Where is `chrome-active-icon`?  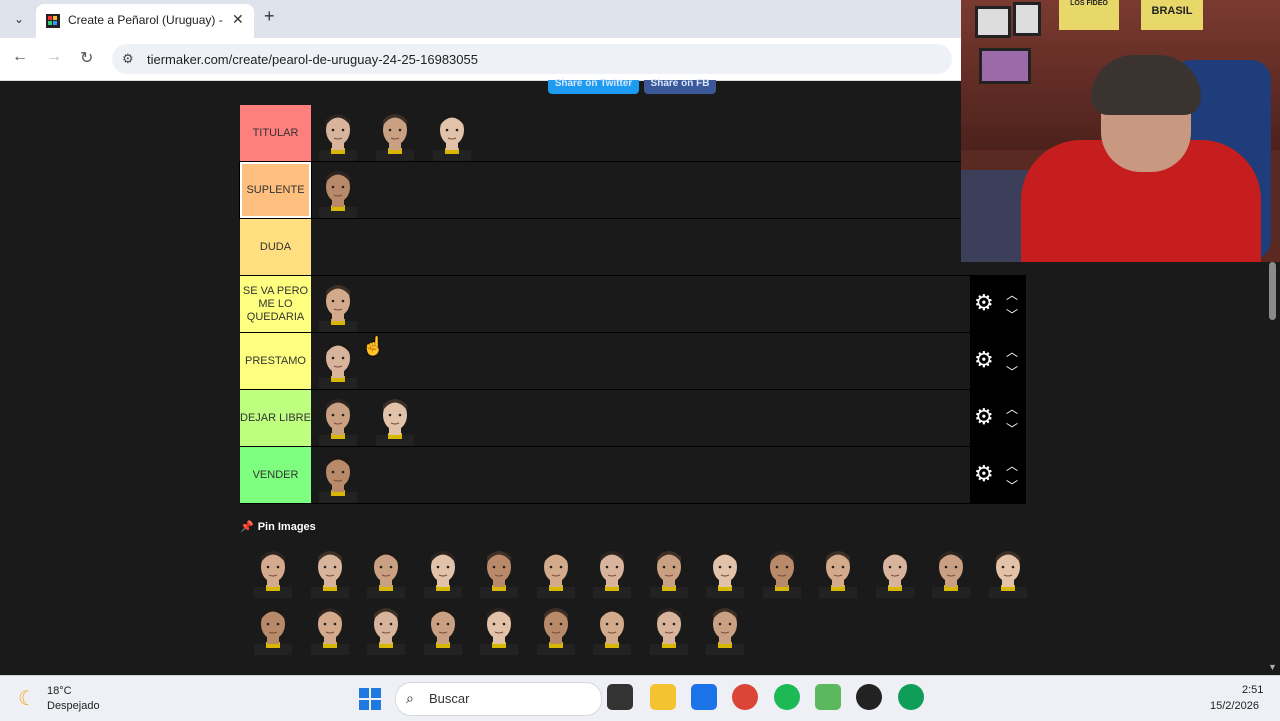
chrome-active-icon is located at coordinates (911, 697).